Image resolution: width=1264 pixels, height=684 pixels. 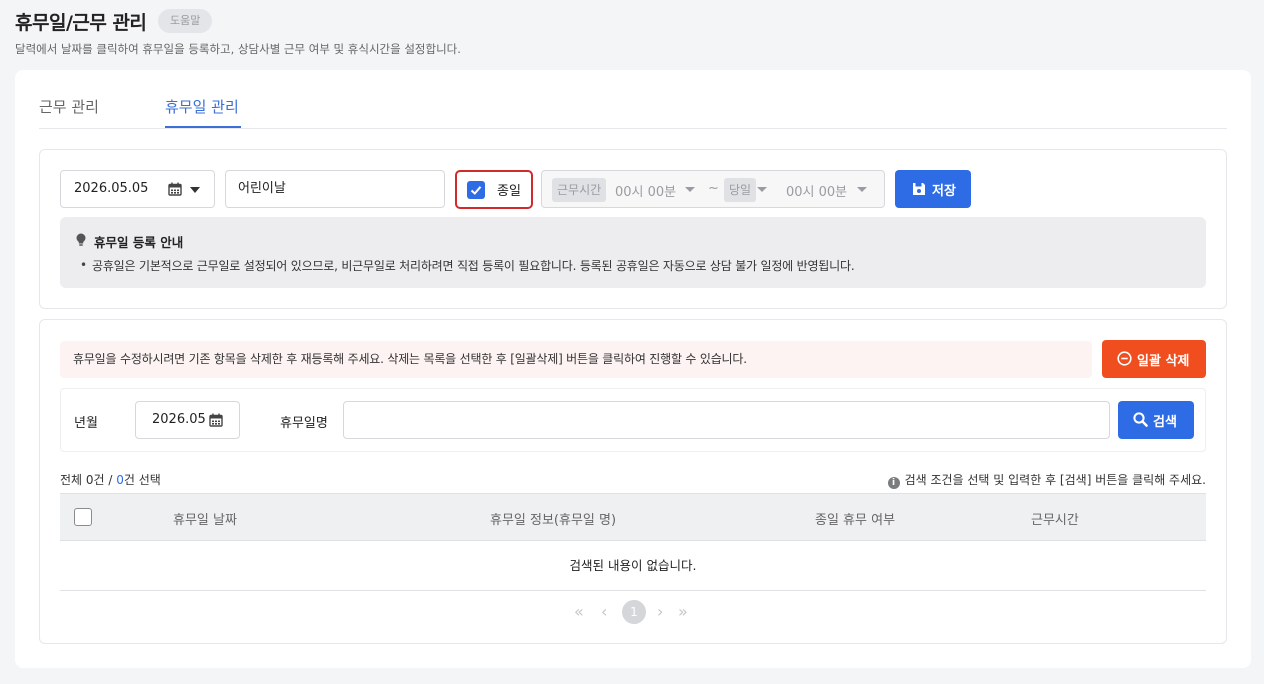 I want to click on page-current: 1, so click(x=634, y=612).